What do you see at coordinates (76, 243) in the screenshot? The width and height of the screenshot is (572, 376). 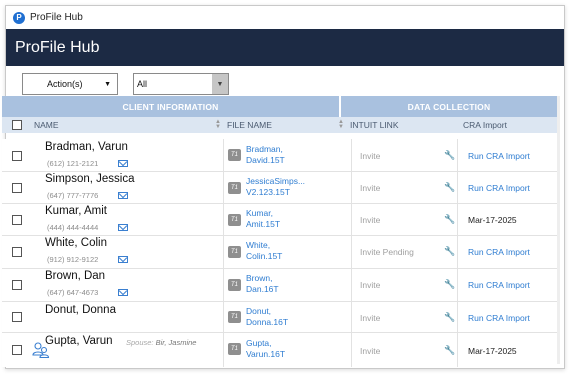 I see `client-name: White, Colin` at bounding box center [76, 243].